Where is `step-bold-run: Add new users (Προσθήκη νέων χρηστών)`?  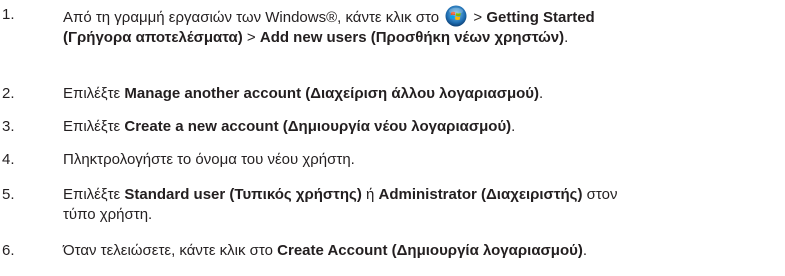
step-bold-run: Add new users (Προσθήκη νέων χρηστών) is located at coordinates (412, 37).